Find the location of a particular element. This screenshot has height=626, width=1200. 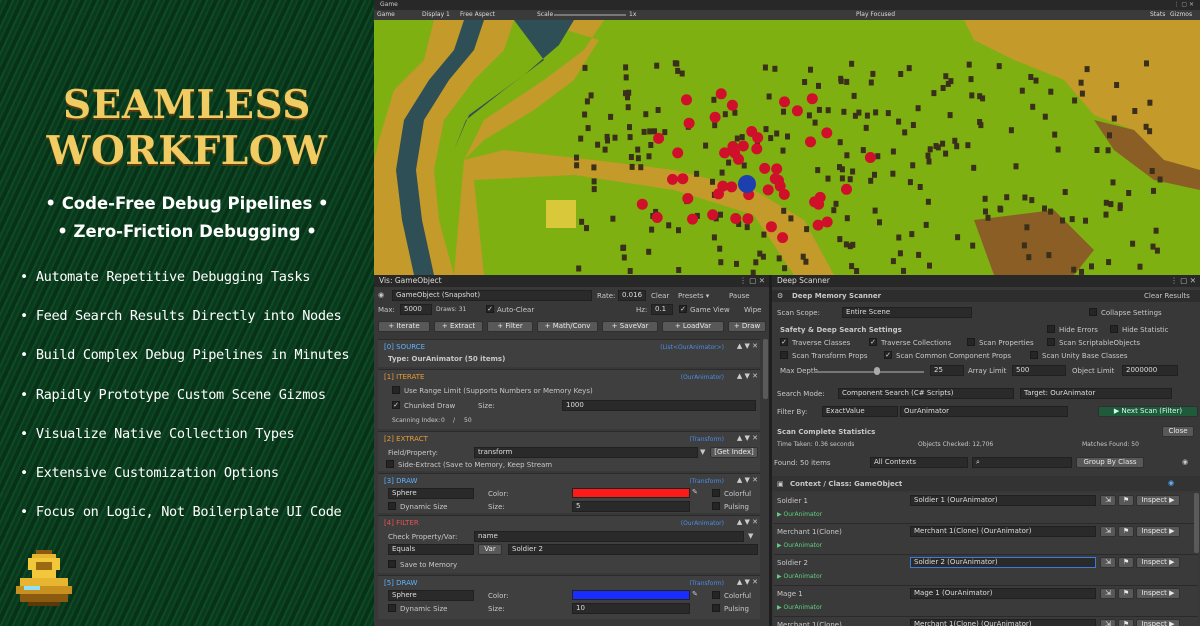

range-limit-checkbox is located at coordinates (396, 390).